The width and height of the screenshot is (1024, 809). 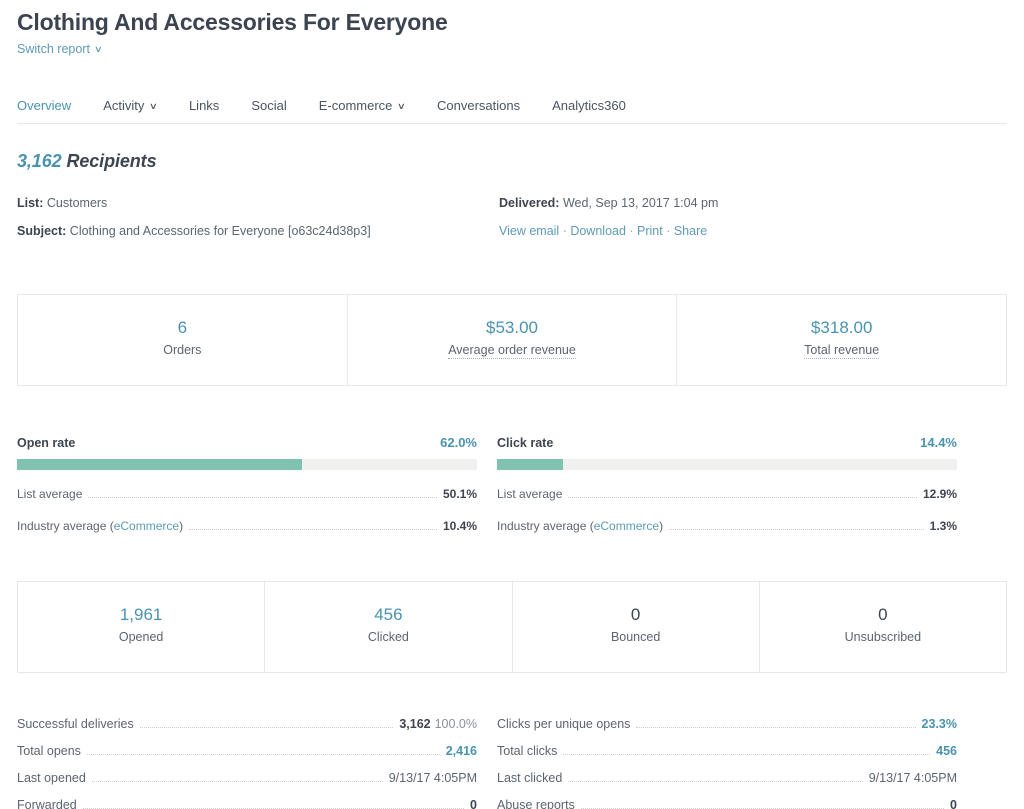 What do you see at coordinates (512, 351) in the screenshot?
I see `stat-card-label: Average order revenue` at bounding box center [512, 351].